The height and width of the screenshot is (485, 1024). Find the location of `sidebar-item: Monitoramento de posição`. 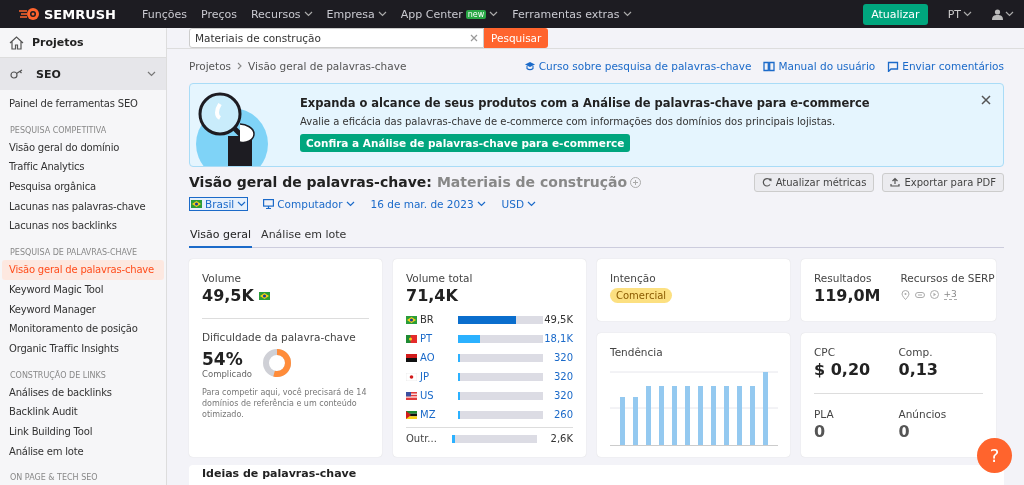

sidebar-item: Monitoramento de posição is located at coordinates (83, 329).